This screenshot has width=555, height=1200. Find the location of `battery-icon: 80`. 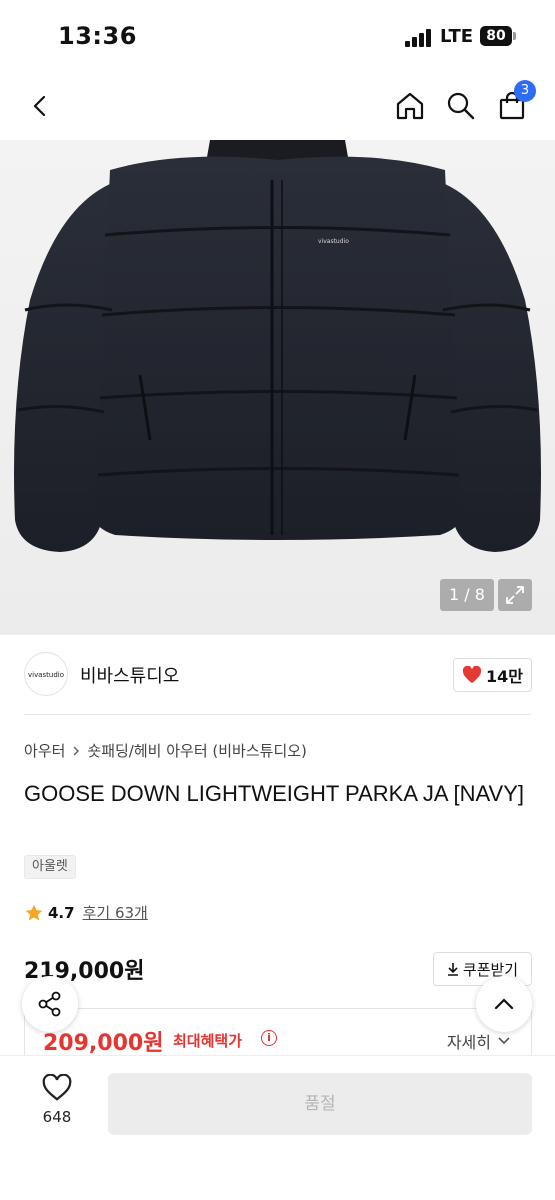

battery-icon: 80 is located at coordinates (496, 36).